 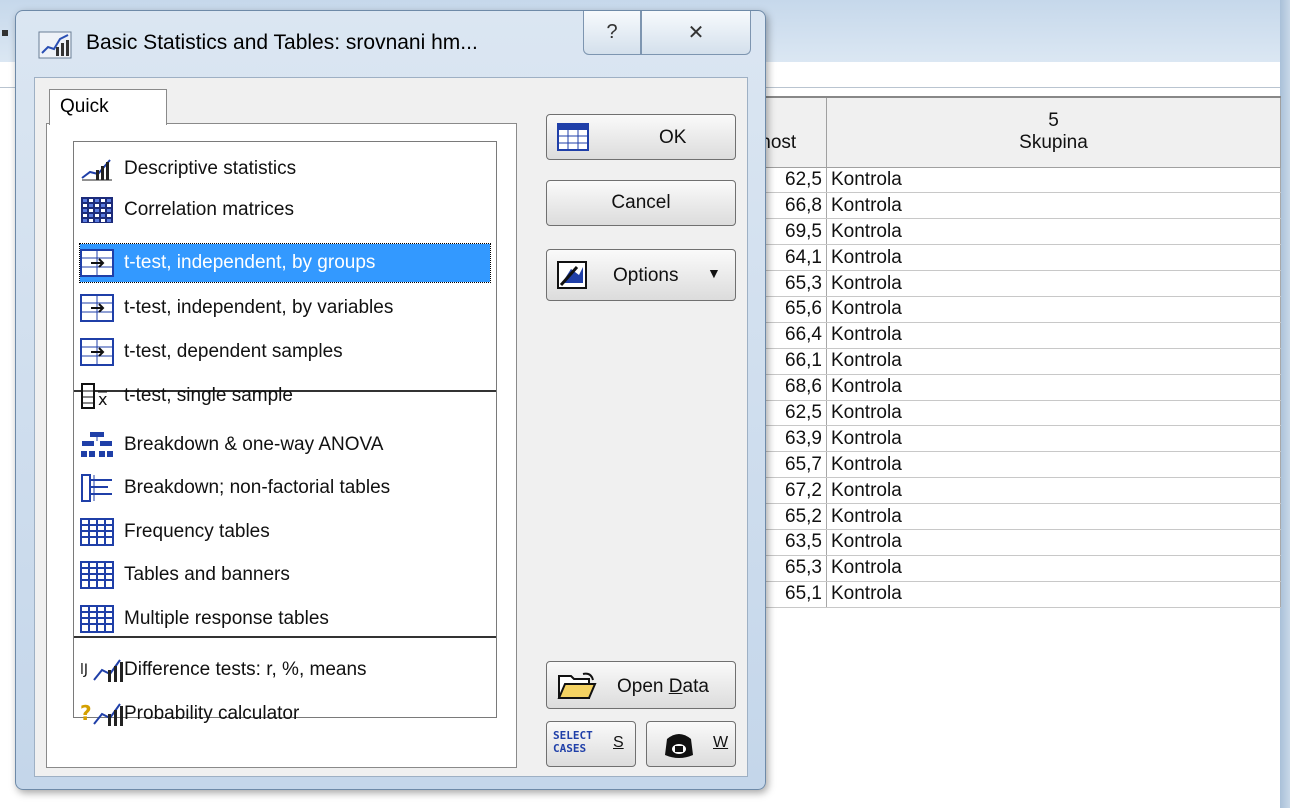 I want to click on tab-quick: Quick, so click(x=108, y=107).